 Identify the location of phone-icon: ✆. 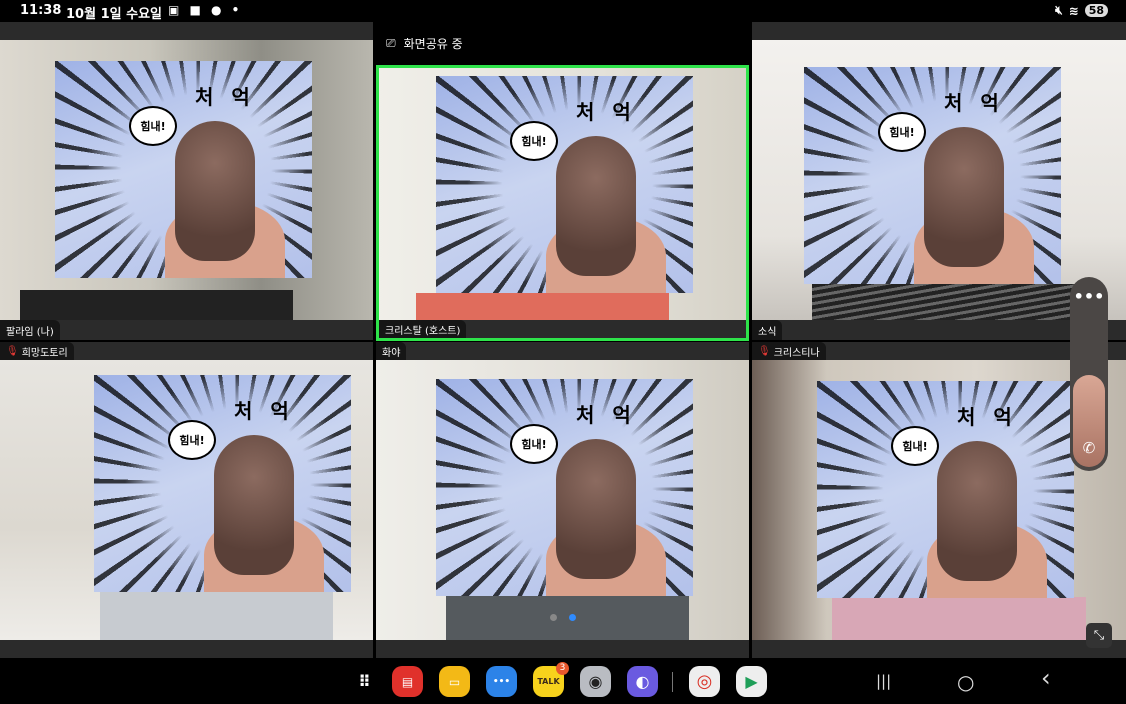
(1089, 448).